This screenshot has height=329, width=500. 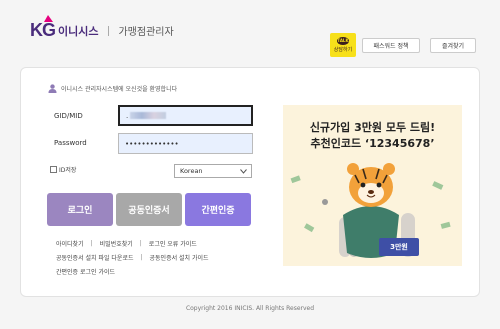 What do you see at coordinates (94, 257) in the screenshot?
I see `cert-download-link: 공동인증서 설치 파일 다운로드` at bounding box center [94, 257].